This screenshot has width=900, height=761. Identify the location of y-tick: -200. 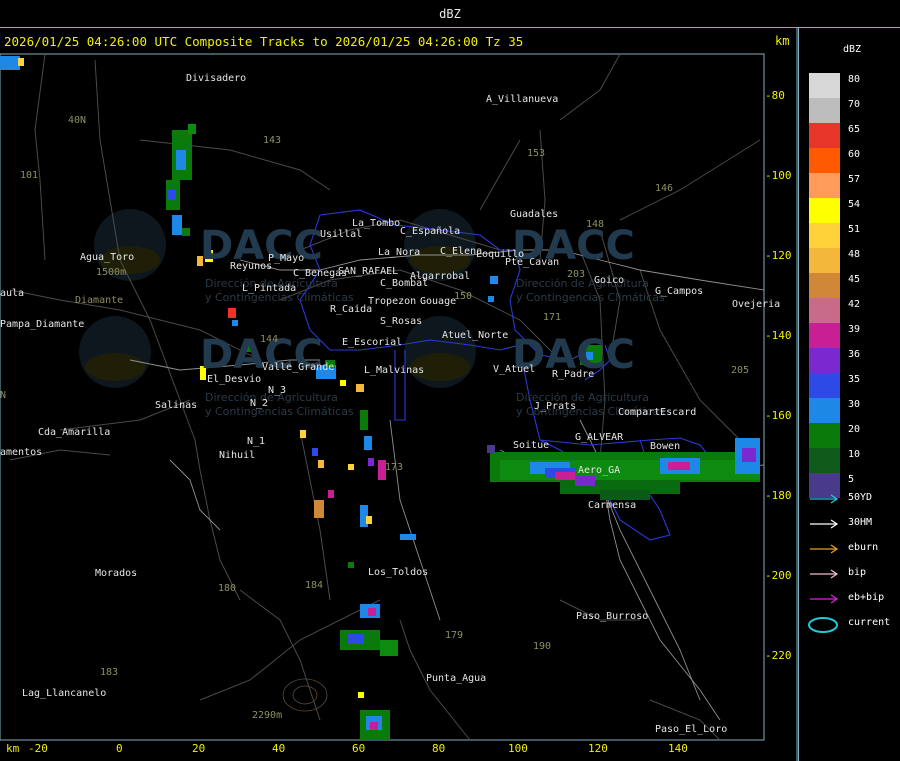
(778, 575).